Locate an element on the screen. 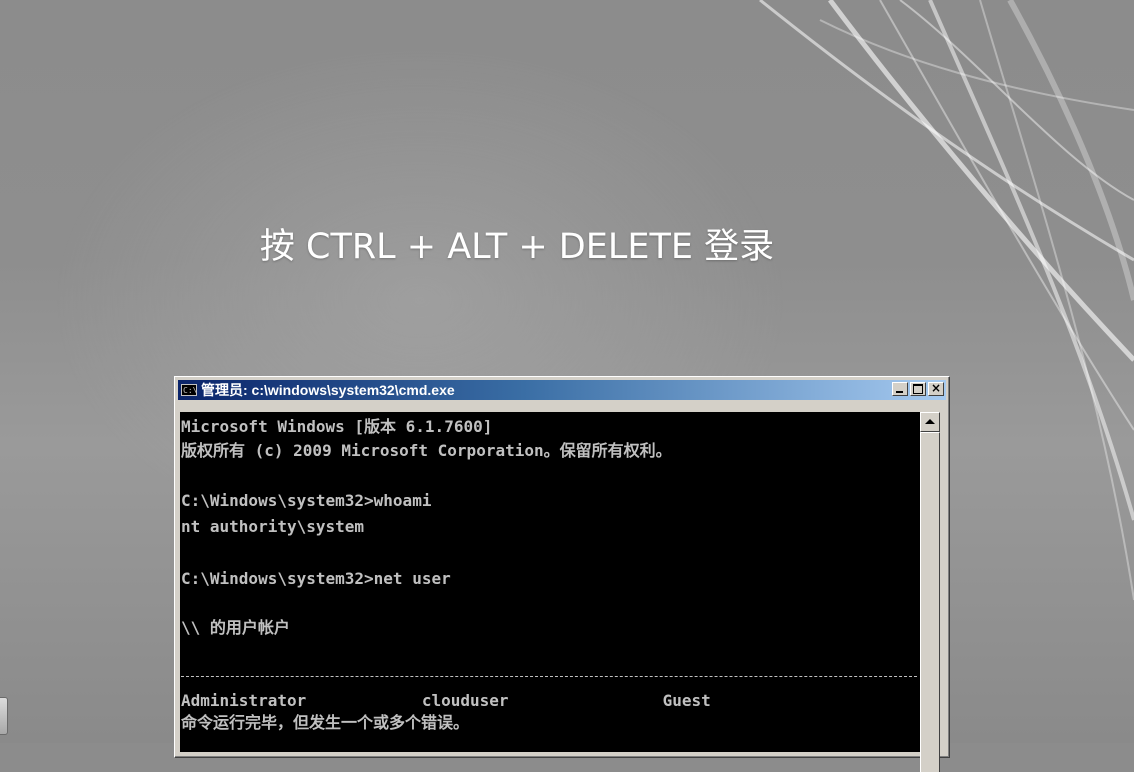  cmd-icon: C:\ is located at coordinates (189, 390).